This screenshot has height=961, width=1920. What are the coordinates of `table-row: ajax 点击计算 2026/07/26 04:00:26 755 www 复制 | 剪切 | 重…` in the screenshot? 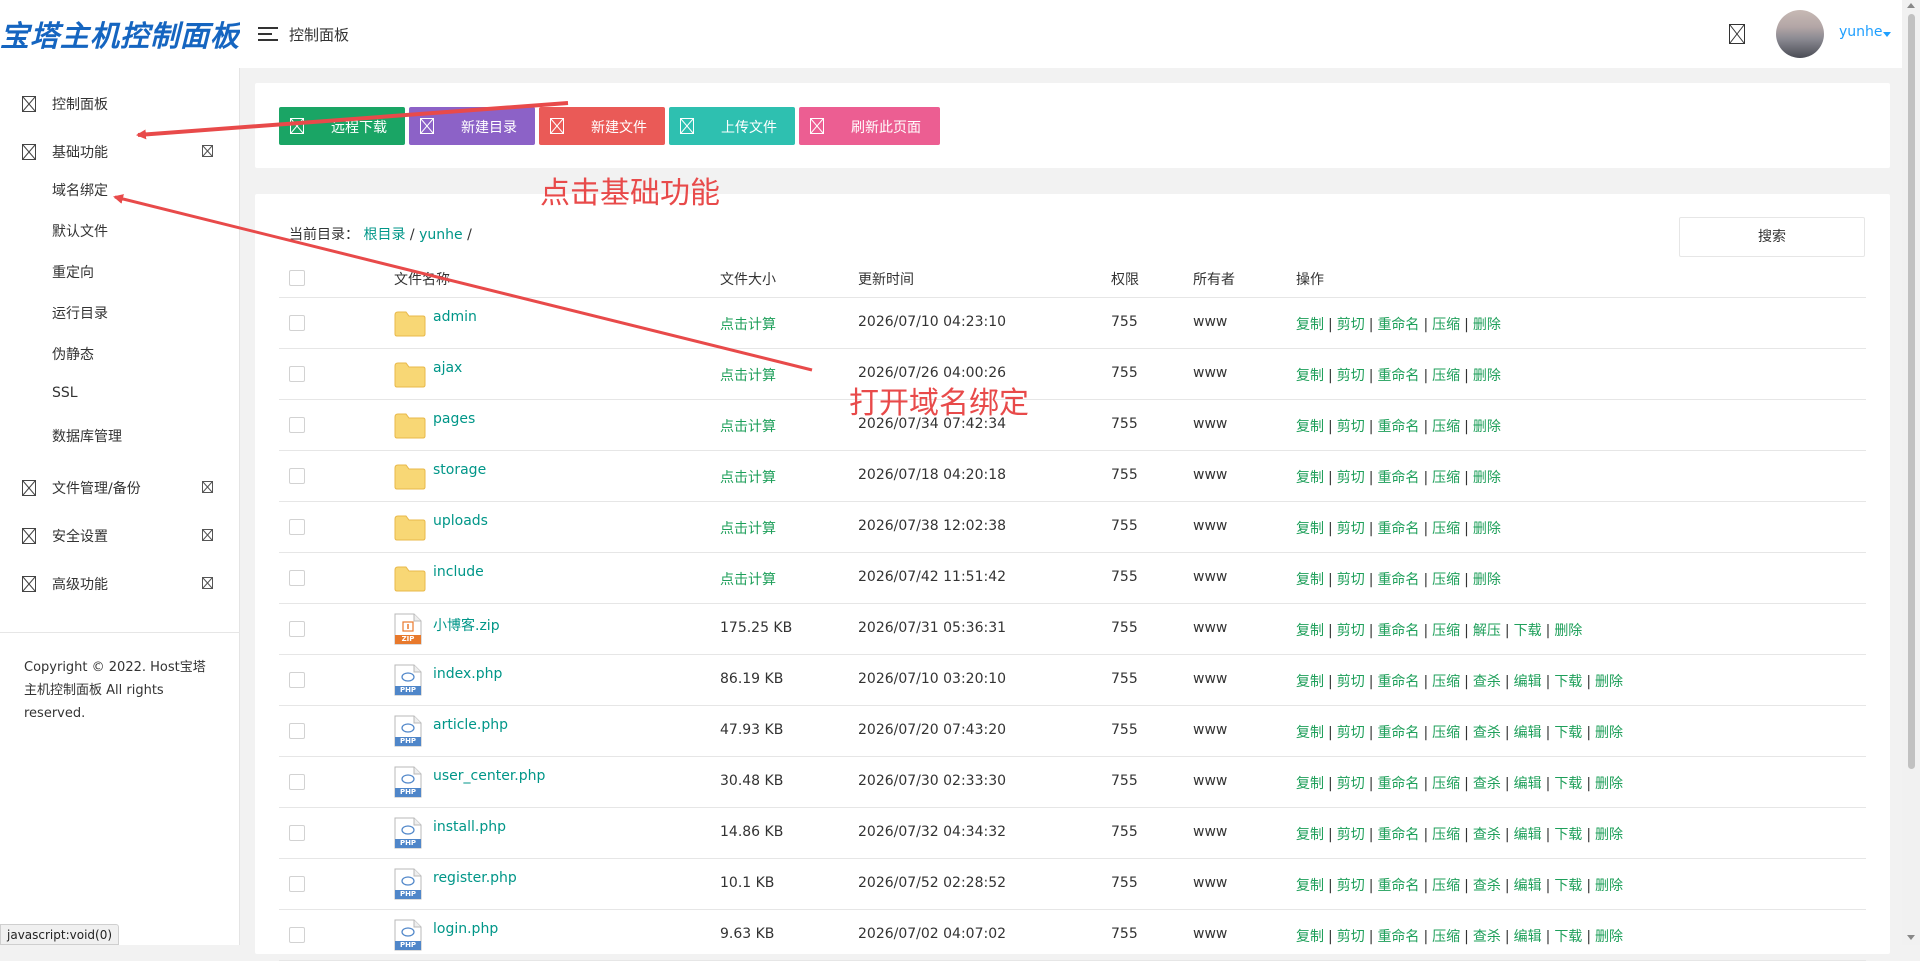 It's located at (1072, 374).